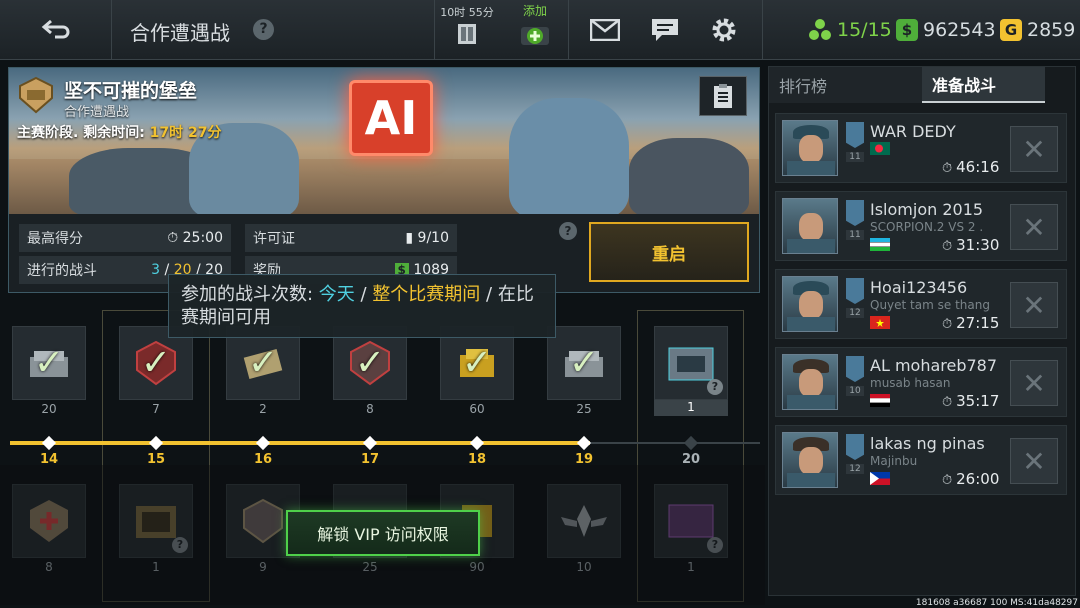 The width and height of the screenshot is (1080, 608). I want to click on tooltip-period: 整个比赛期间, so click(426, 294).